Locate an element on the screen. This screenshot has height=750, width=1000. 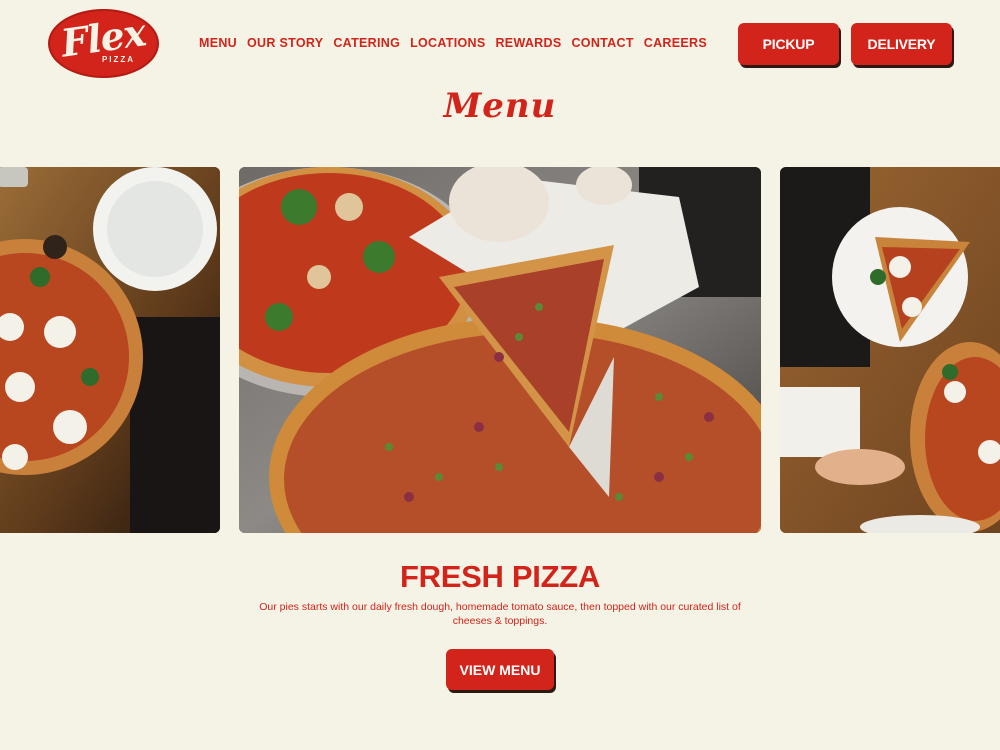
carousel-slide-right is located at coordinates (890, 350).